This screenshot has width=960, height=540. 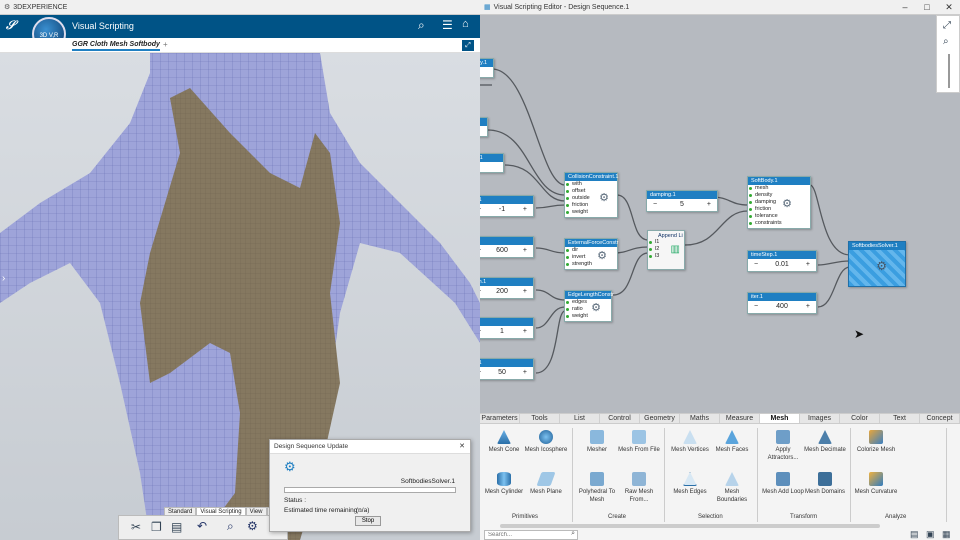 What do you see at coordinates (525, 535) in the screenshot?
I see `search-input` at bounding box center [525, 535].